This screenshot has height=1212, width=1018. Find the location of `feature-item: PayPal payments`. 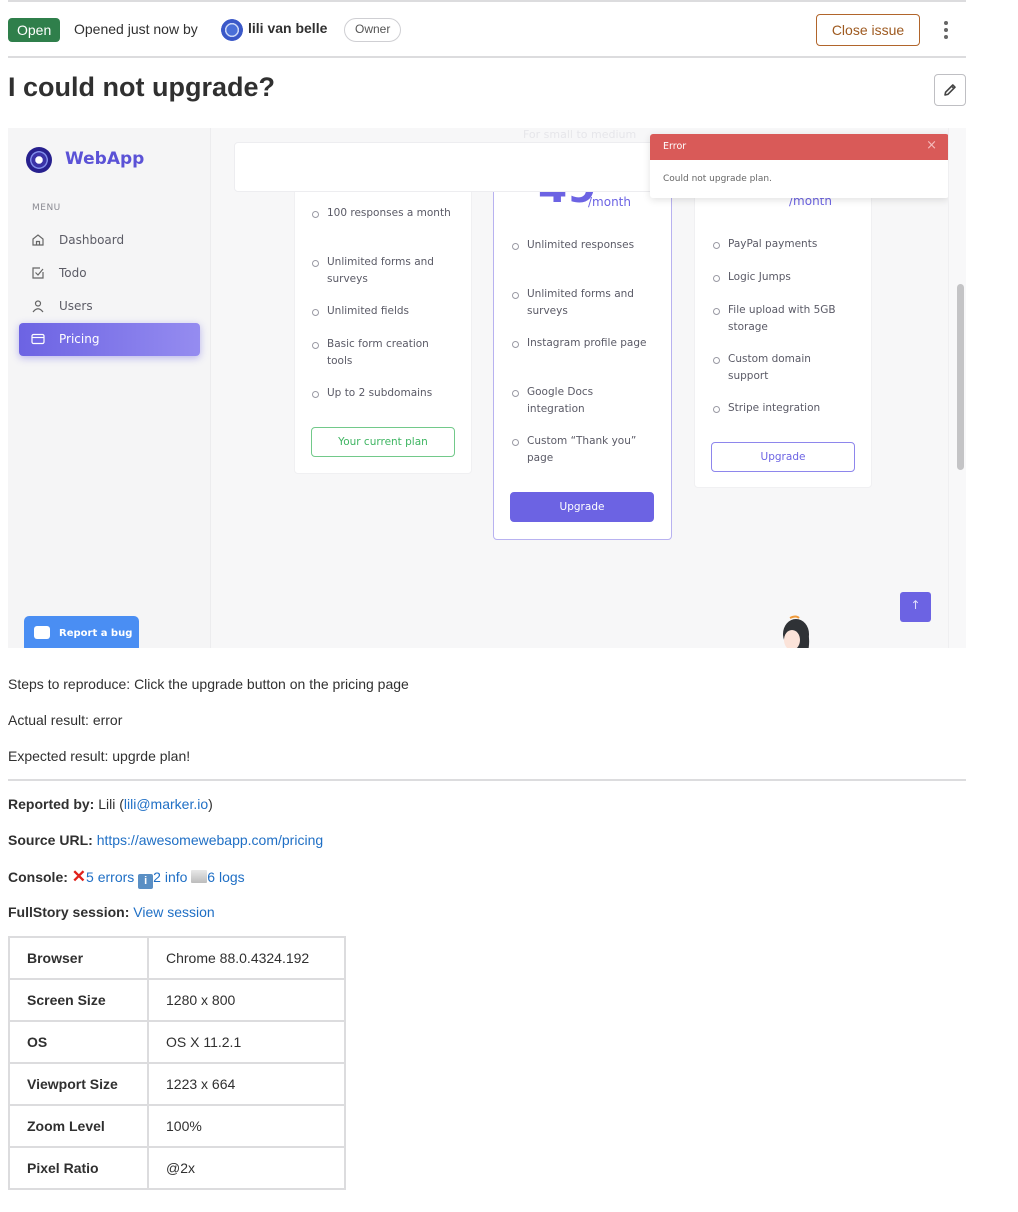

feature-item: PayPal payments is located at coordinates (783, 244).